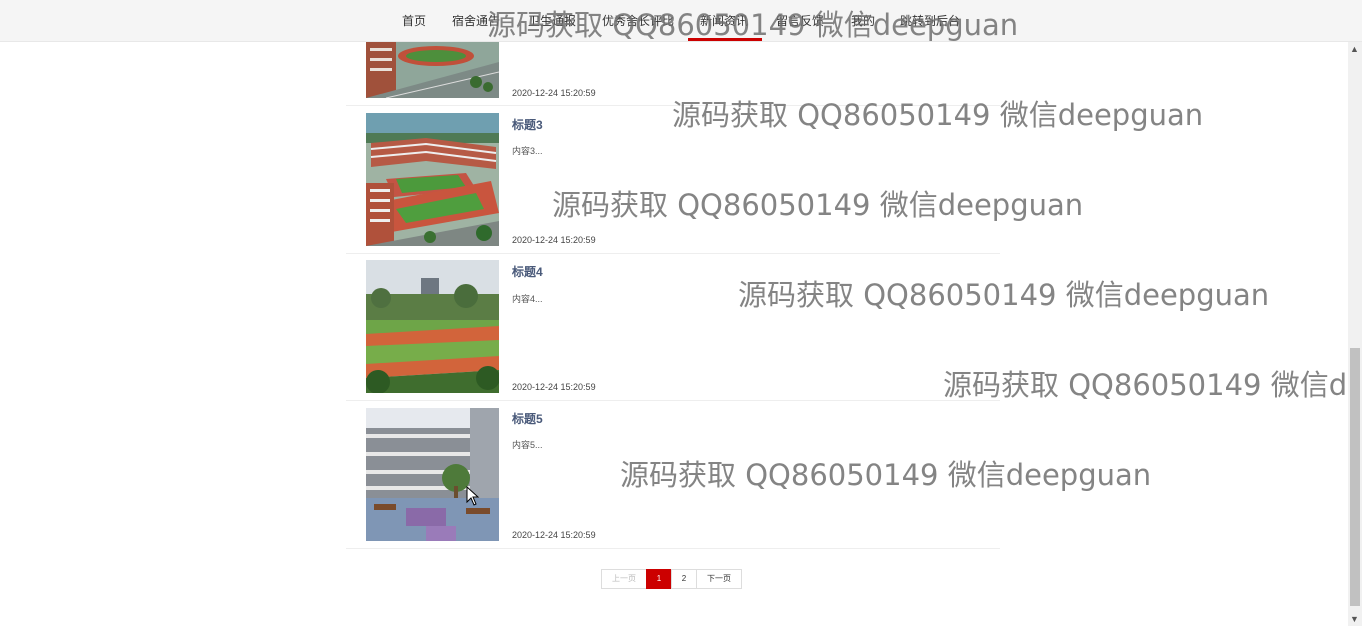 The image size is (1362, 626). I want to click on page-1-button: 1, so click(659, 579).